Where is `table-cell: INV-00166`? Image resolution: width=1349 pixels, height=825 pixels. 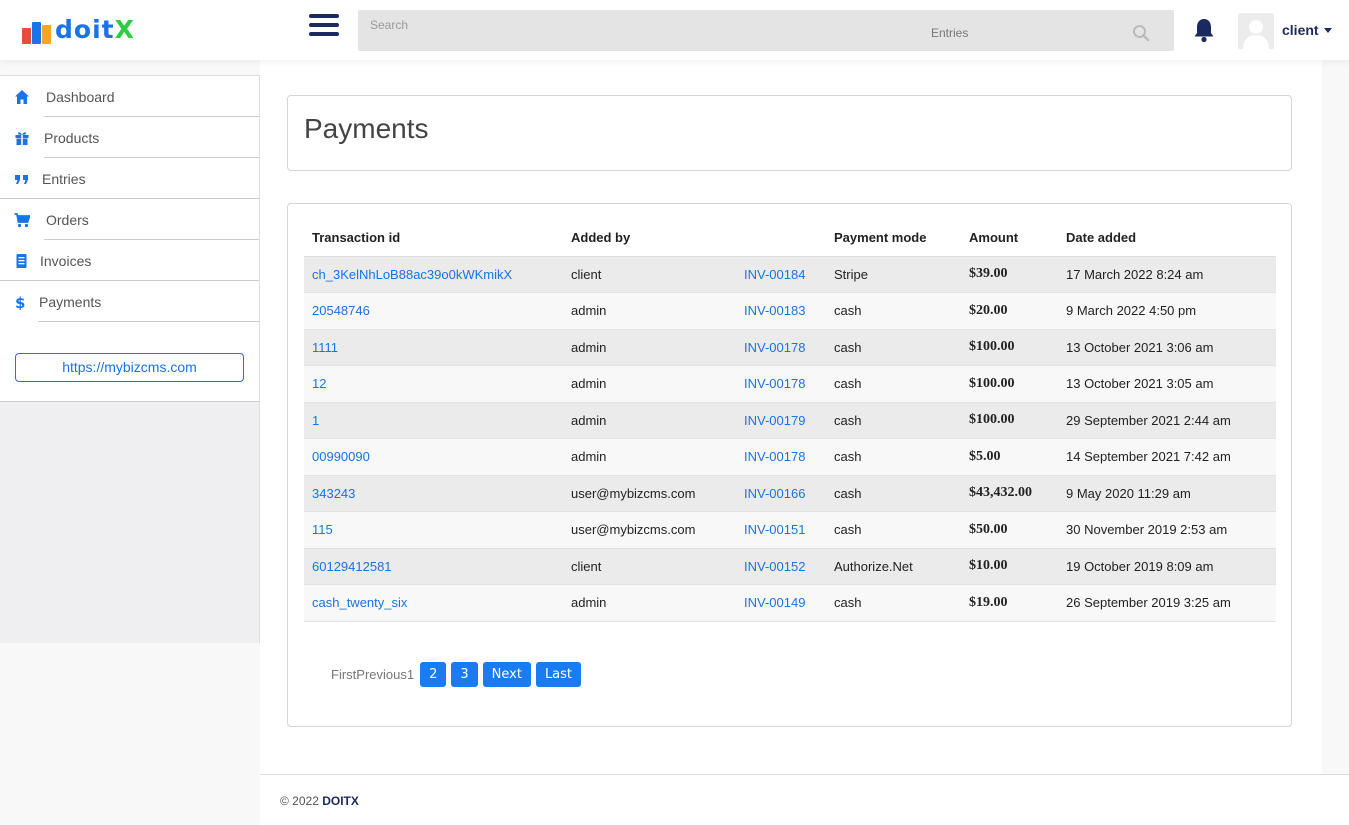
table-cell: INV-00166 is located at coordinates (781, 493).